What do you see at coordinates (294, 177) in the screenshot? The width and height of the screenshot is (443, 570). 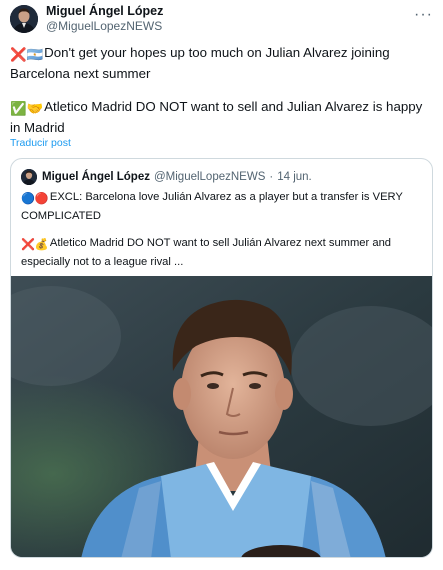 I see `quoted-date: 14 jun.` at bounding box center [294, 177].